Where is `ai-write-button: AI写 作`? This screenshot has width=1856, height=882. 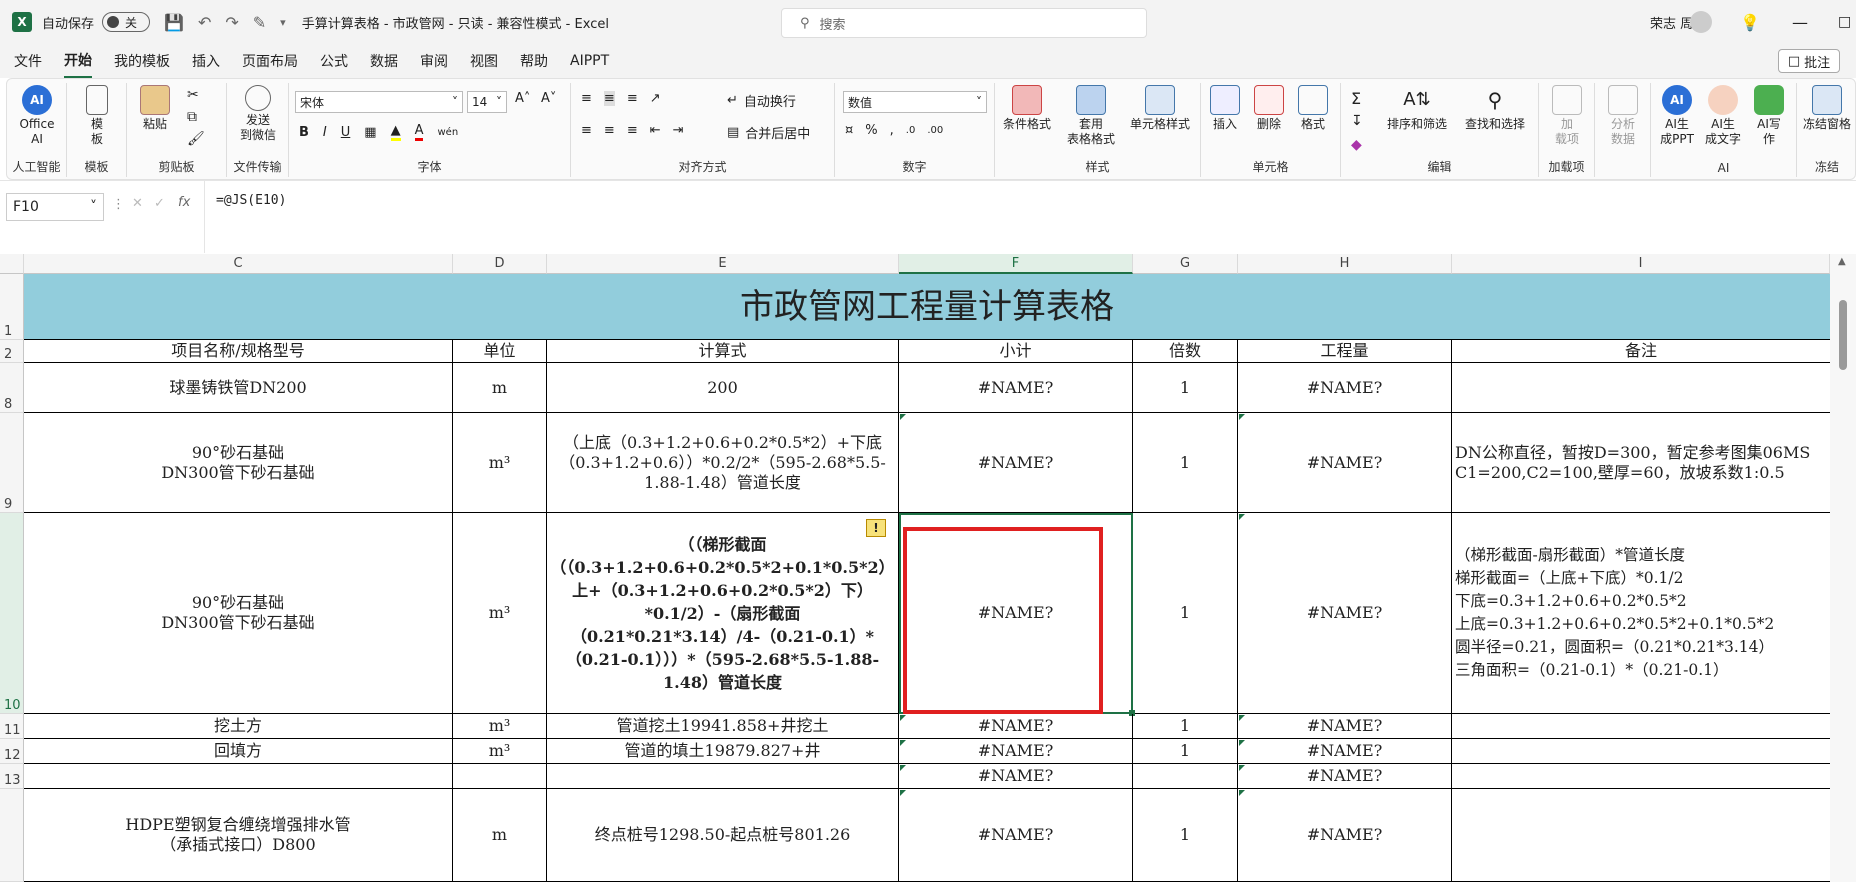 ai-write-button: AI写 作 is located at coordinates (1769, 116).